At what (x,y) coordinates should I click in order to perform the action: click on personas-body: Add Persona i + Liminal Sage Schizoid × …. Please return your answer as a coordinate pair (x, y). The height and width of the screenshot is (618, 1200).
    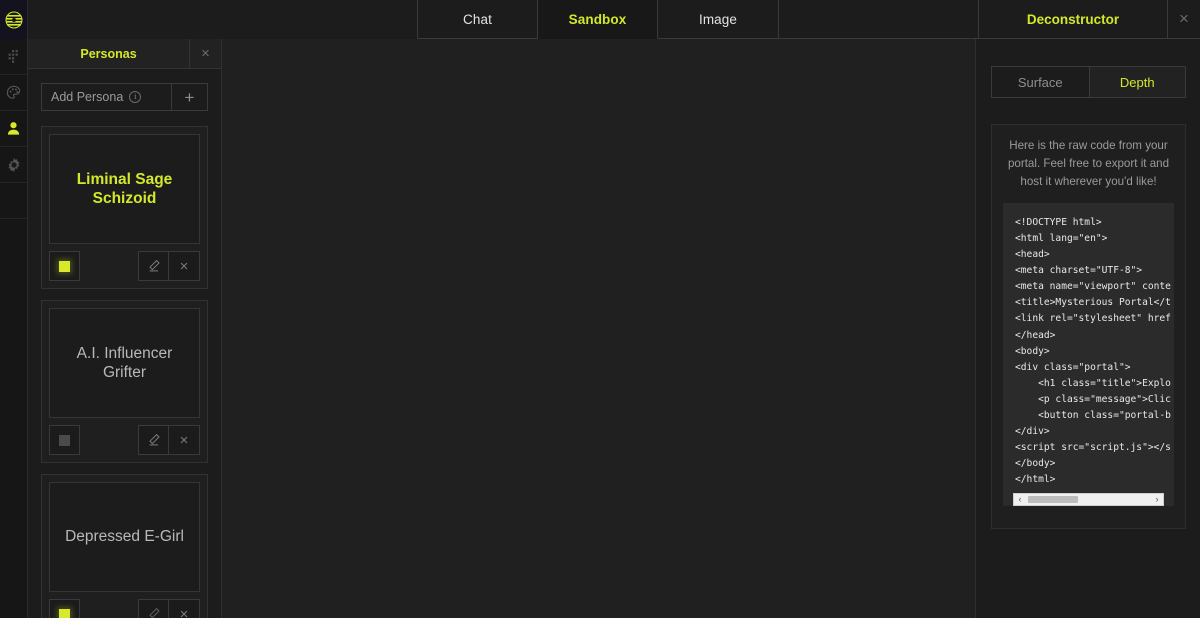
    Looking at the image, I should click on (124, 343).